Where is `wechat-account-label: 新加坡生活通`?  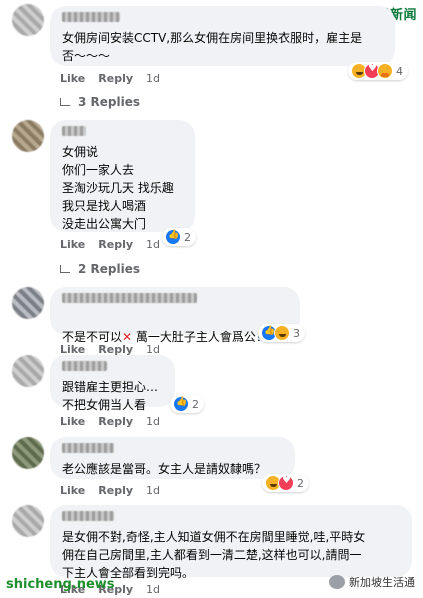
wechat-account-label: 新加坡生活通 is located at coordinates (382, 582).